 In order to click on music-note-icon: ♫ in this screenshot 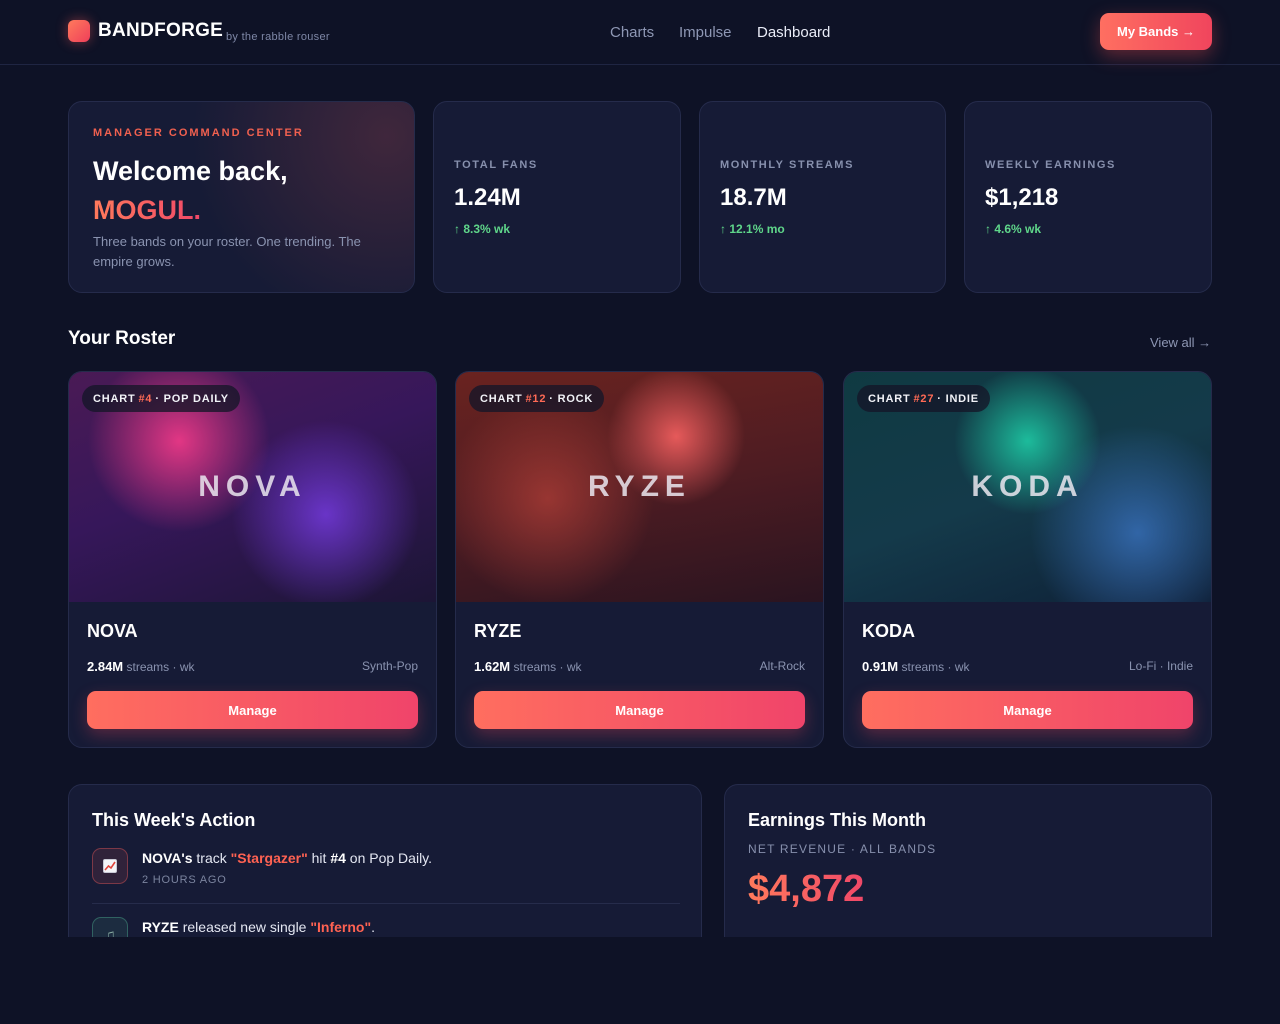, I will do `click(110, 927)`.